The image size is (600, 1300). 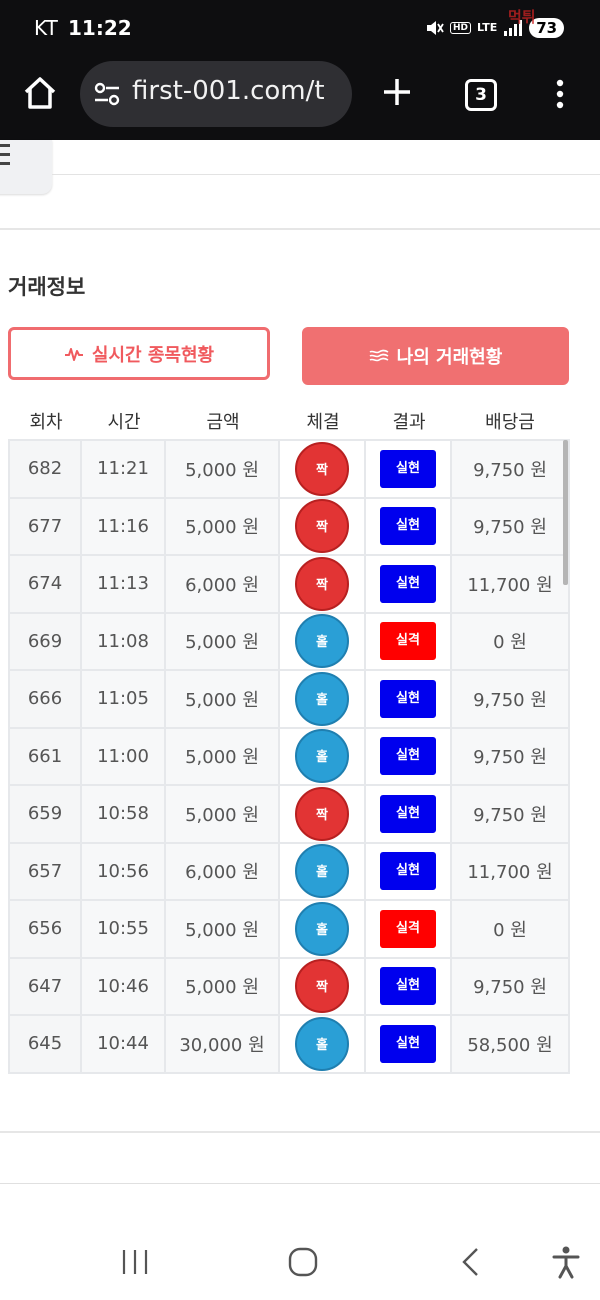 I want to click on round-cell: 666, so click(x=45, y=699).